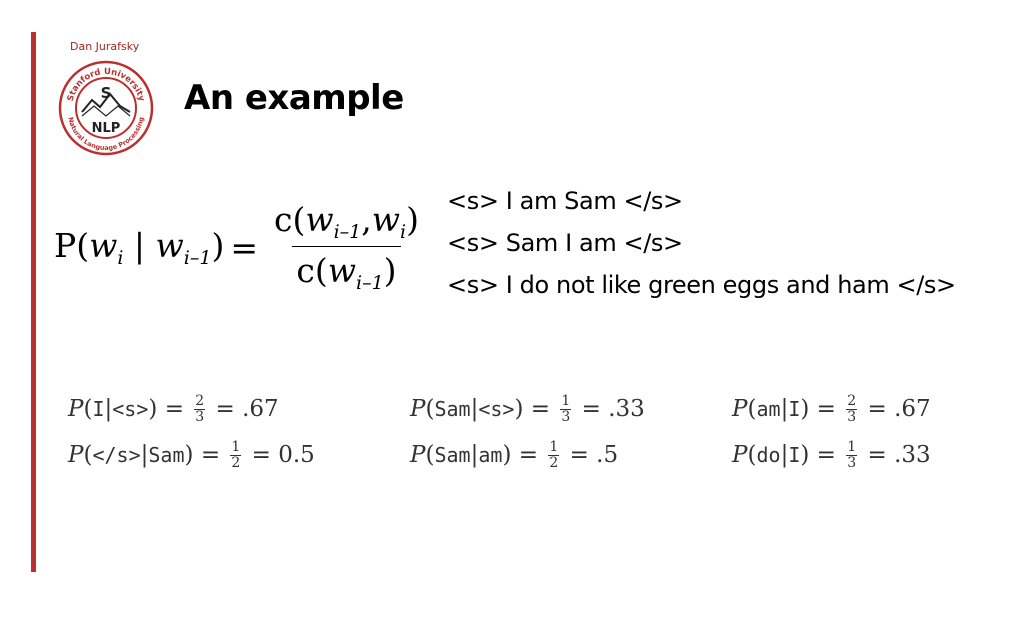  Describe the element at coordinates (565, 201) in the screenshot. I see `sentence-item: <s> I am Sam </s>` at that location.